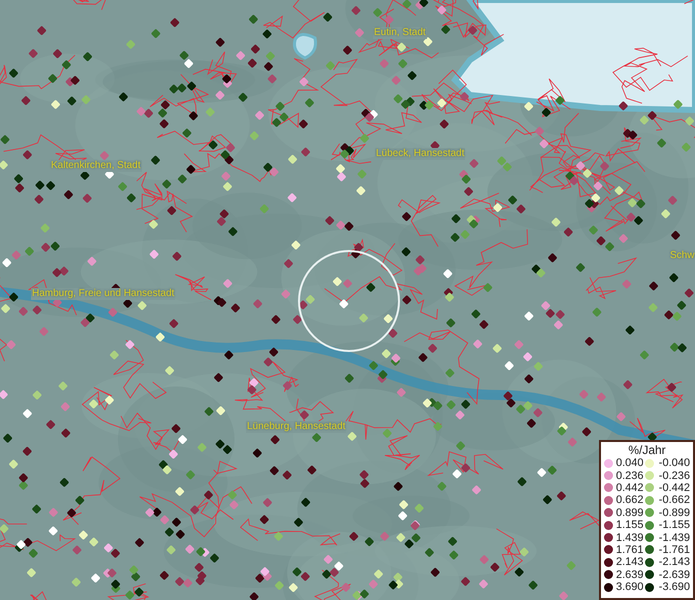  Describe the element at coordinates (296, 427) in the screenshot. I see `place-label: Lüneburg, Hansestadt` at that location.